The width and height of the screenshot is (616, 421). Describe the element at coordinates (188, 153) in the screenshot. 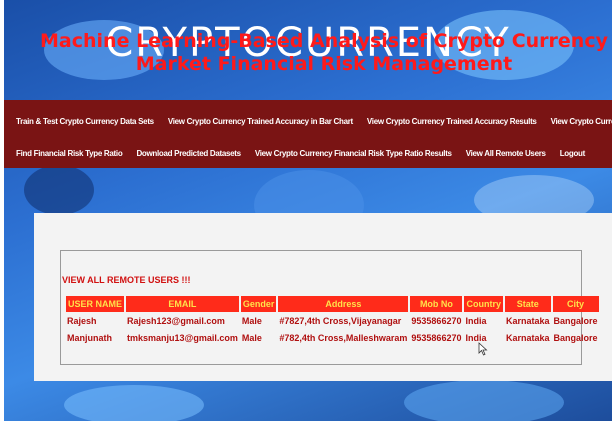

I see `nav-link-download-datasets: Download Predicted Datasets` at that location.